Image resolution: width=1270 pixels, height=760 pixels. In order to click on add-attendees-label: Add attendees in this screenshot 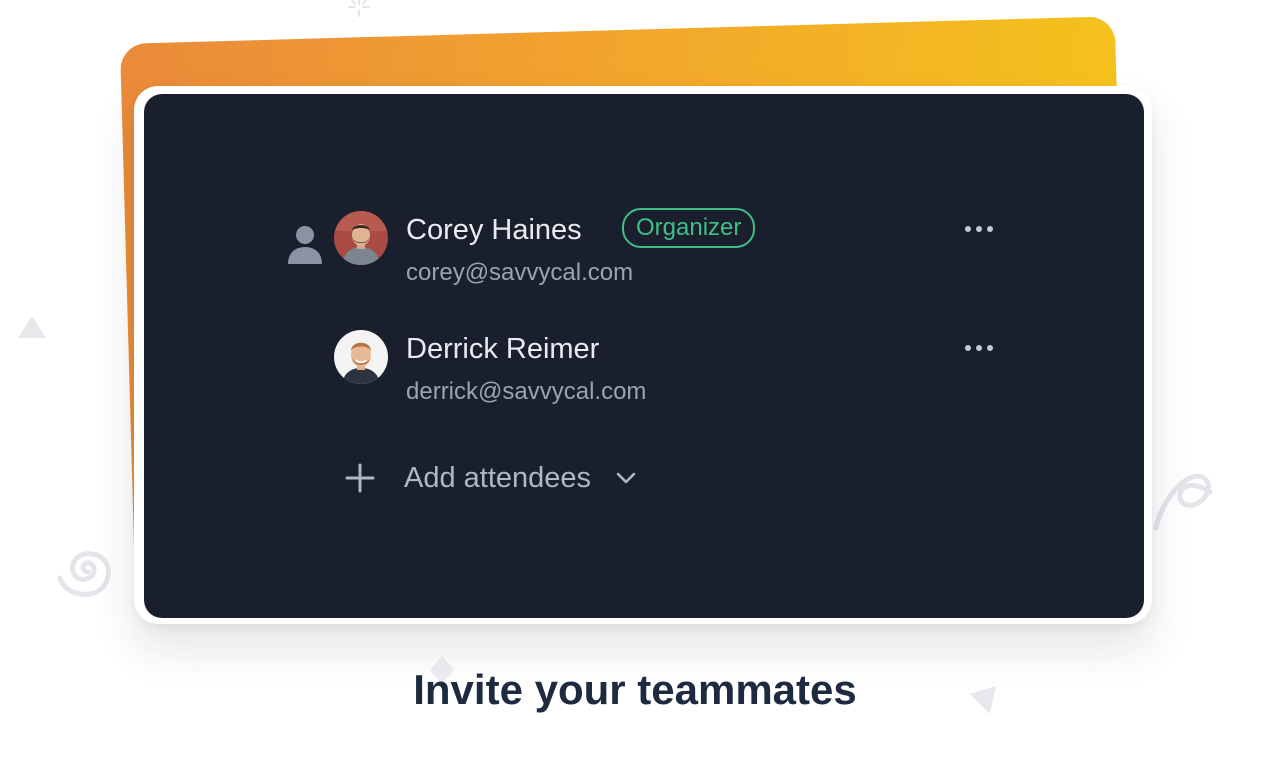, I will do `click(498, 478)`.